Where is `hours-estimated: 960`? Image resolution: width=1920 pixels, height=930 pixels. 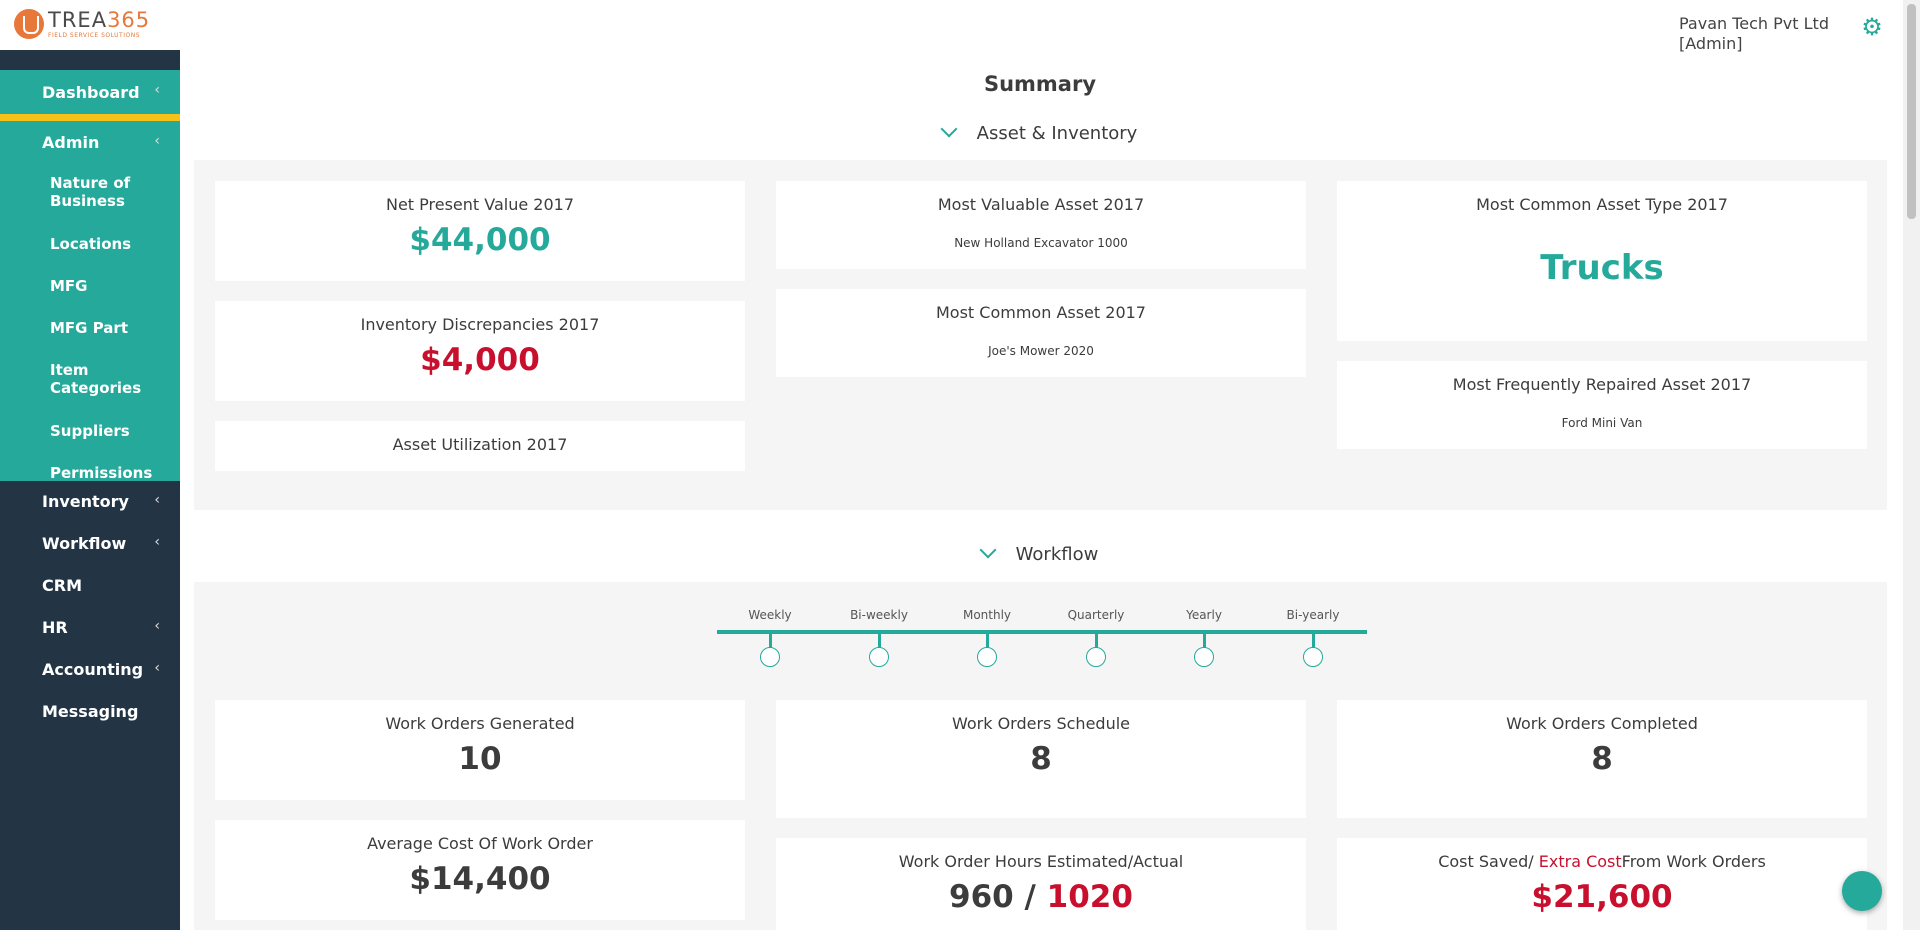
hours-estimated: 960 is located at coordinates (981, 897).